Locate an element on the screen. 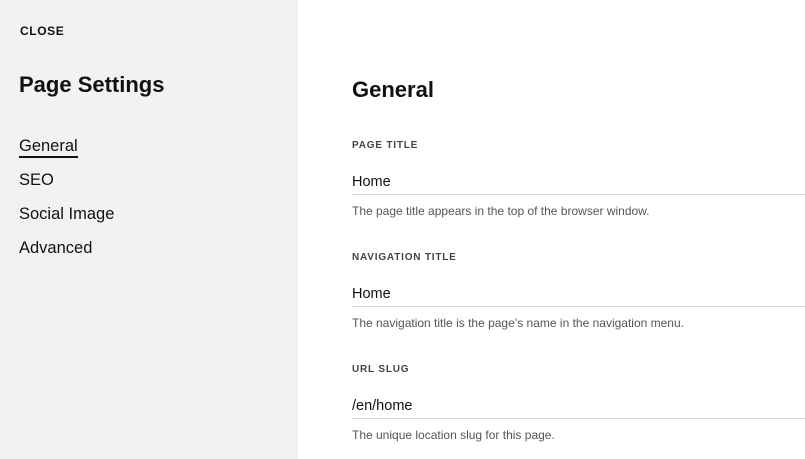  field-label: NAVIGATION TITLE is located at coordinates (404, 257).